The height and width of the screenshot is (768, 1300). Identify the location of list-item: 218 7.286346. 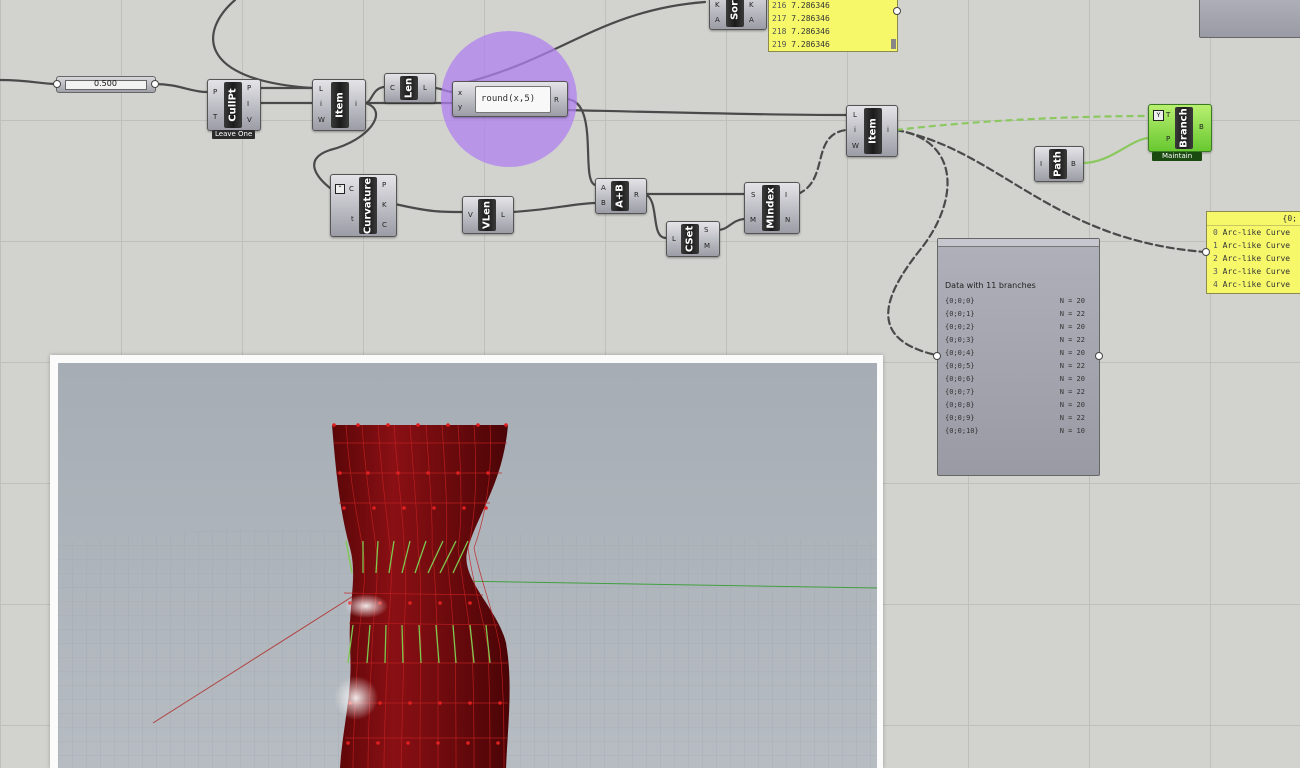
(801, 31).